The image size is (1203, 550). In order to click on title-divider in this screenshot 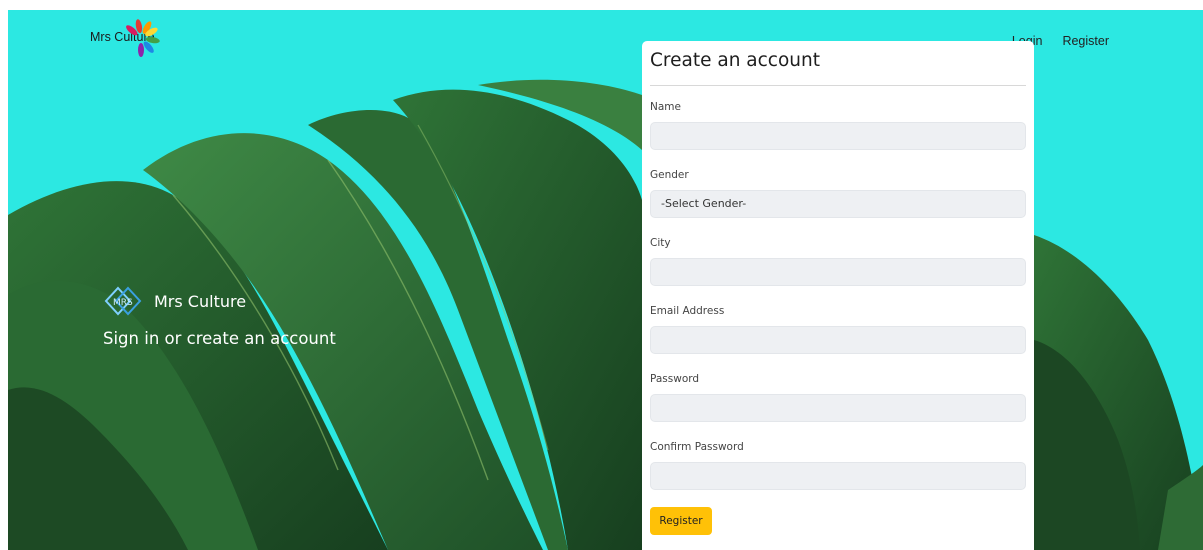, I will do `click(838, 85)`.